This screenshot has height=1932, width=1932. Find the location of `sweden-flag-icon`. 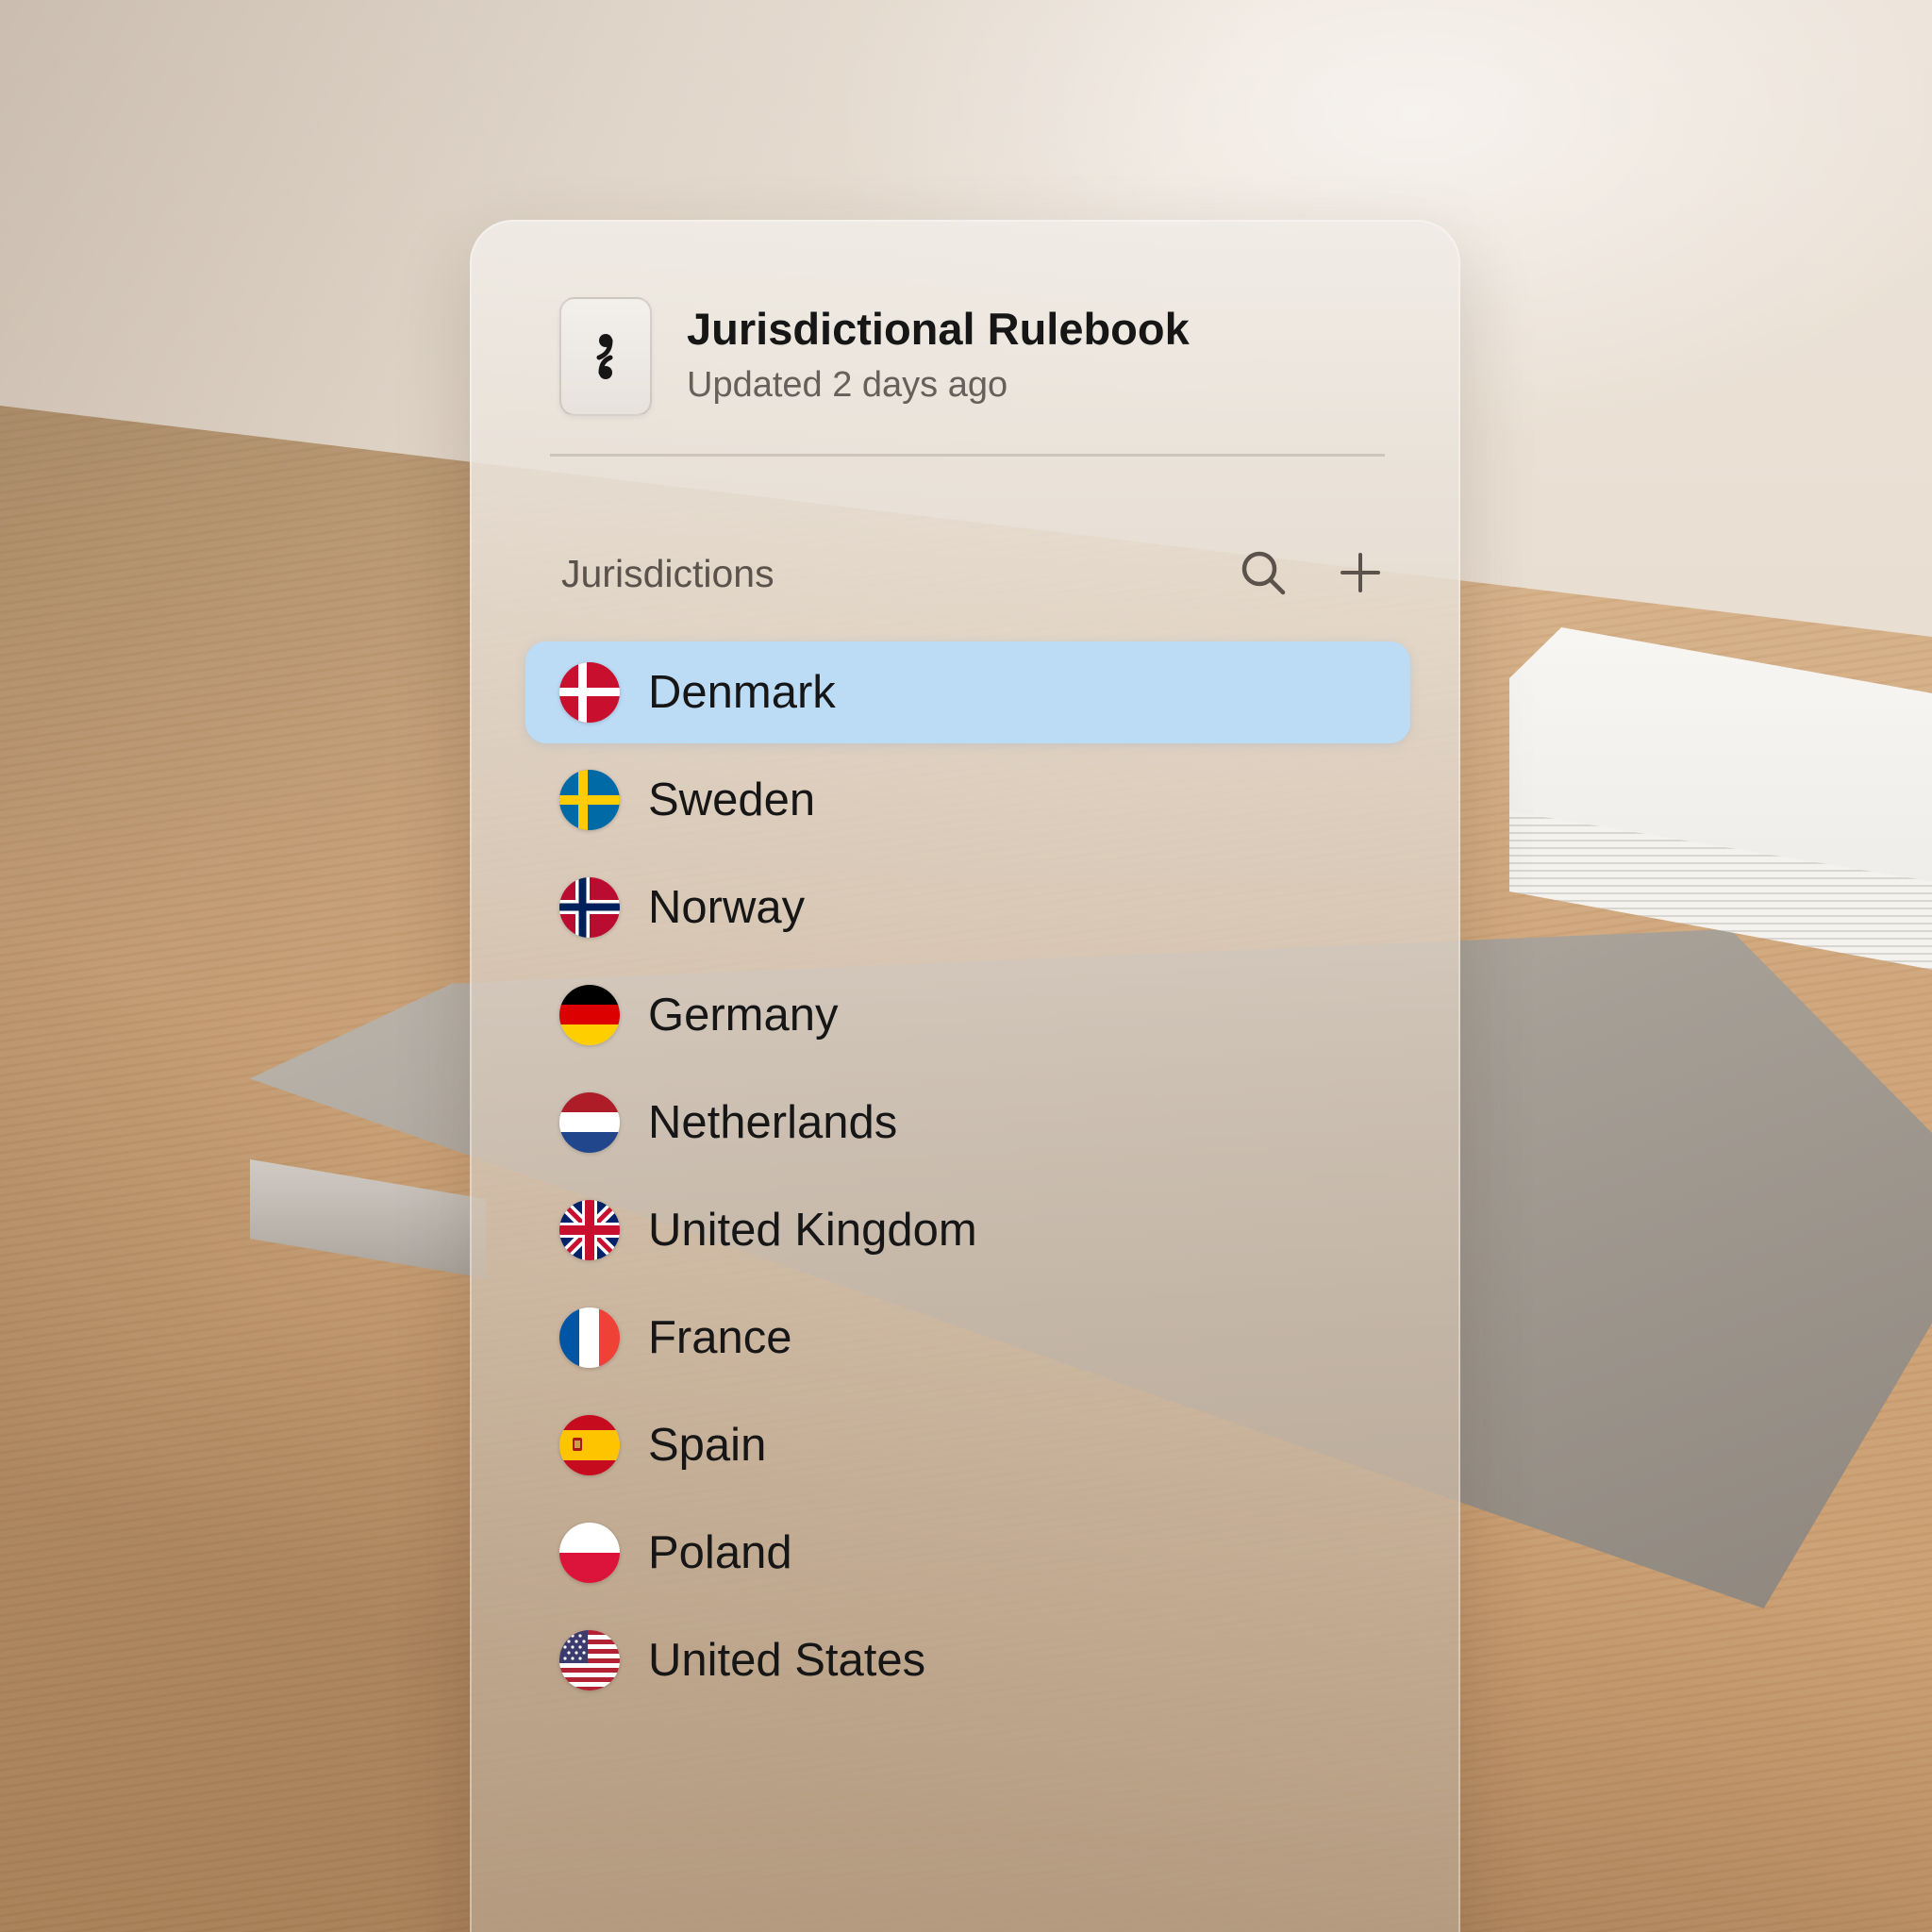

sweden-flag-icon is located at coordinates (589, 800).